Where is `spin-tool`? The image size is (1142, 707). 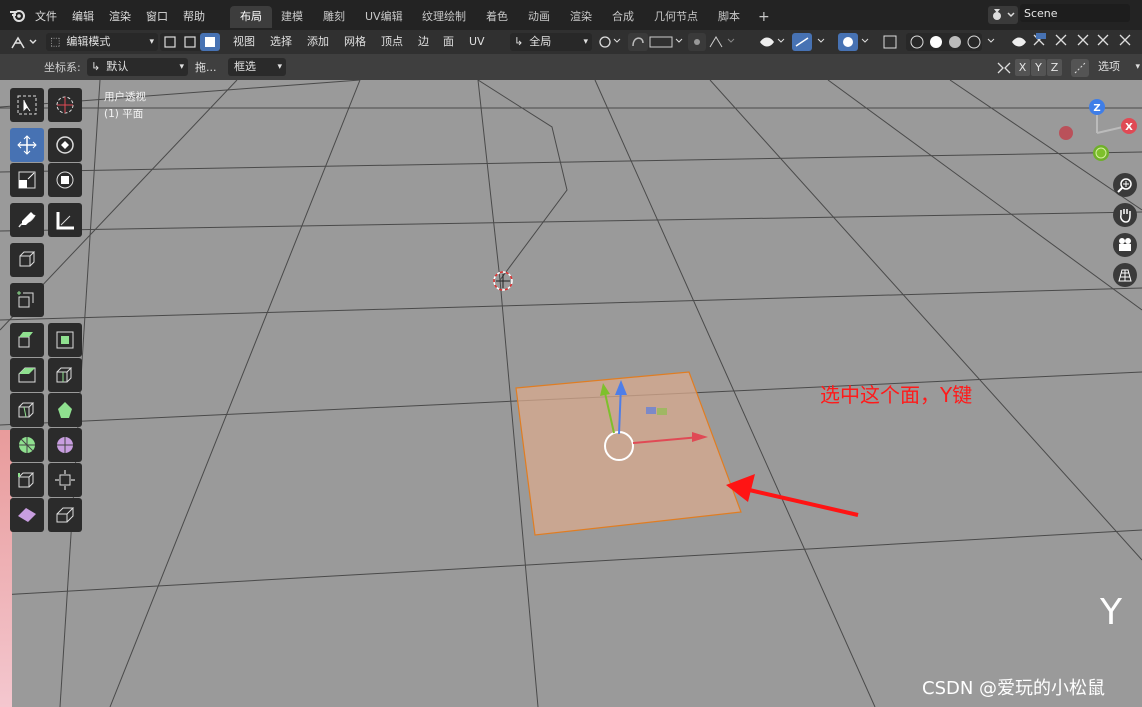 spin-tool is located at coordinates (27, 445).